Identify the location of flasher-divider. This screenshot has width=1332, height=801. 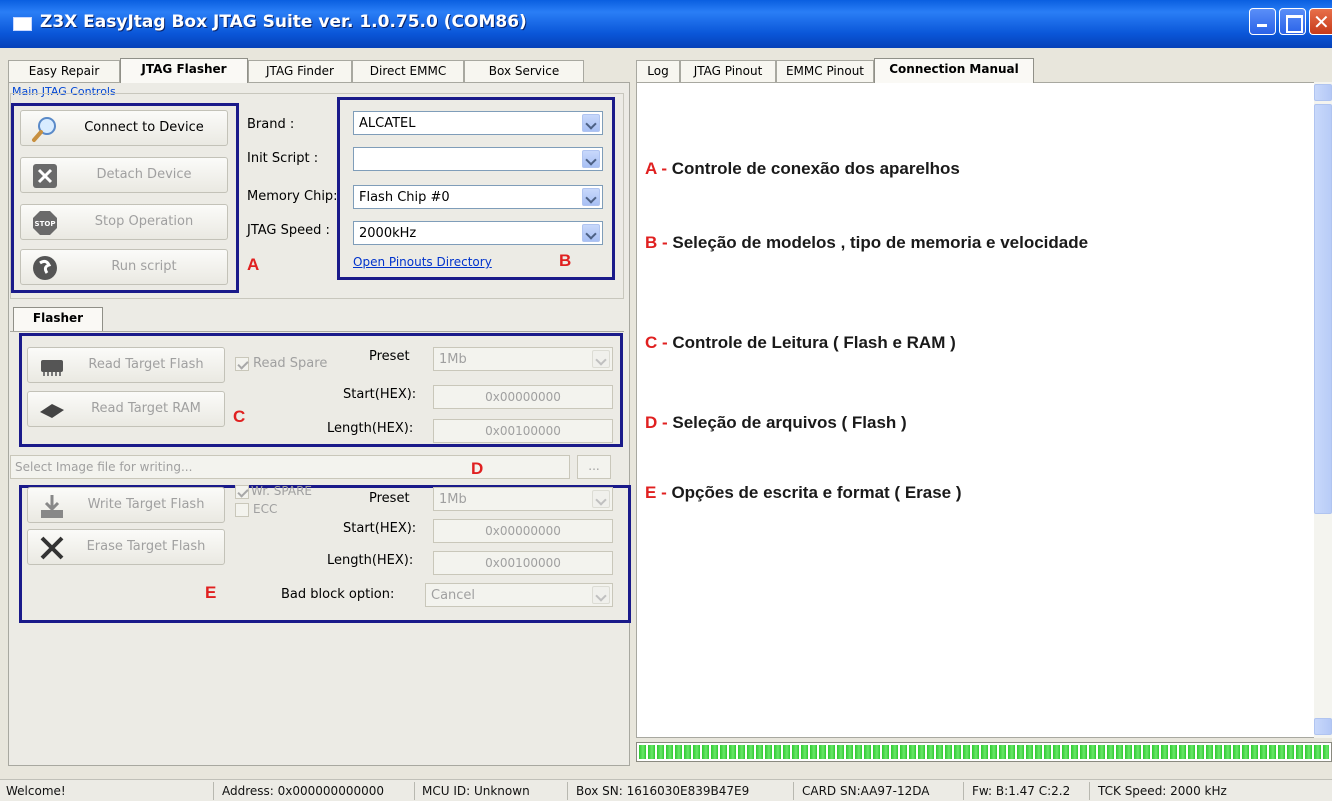
(317, 331).